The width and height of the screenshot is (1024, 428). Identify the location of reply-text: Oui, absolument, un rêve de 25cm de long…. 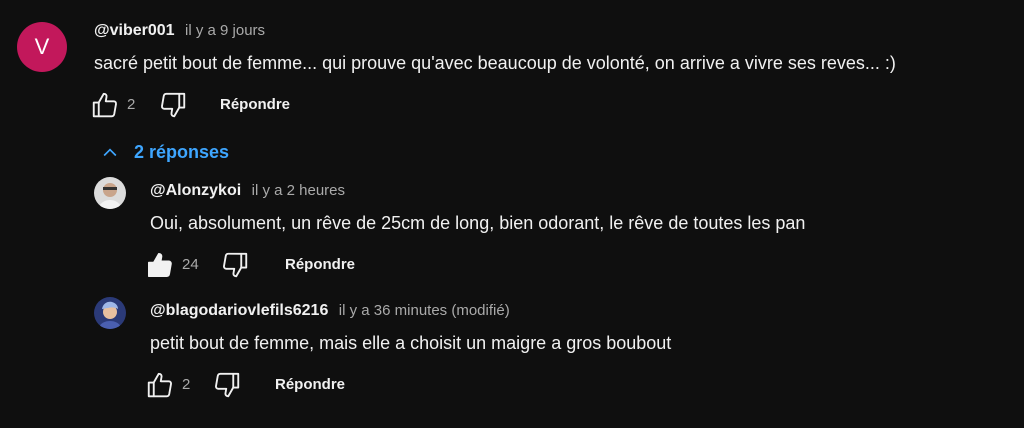
(478, 223).